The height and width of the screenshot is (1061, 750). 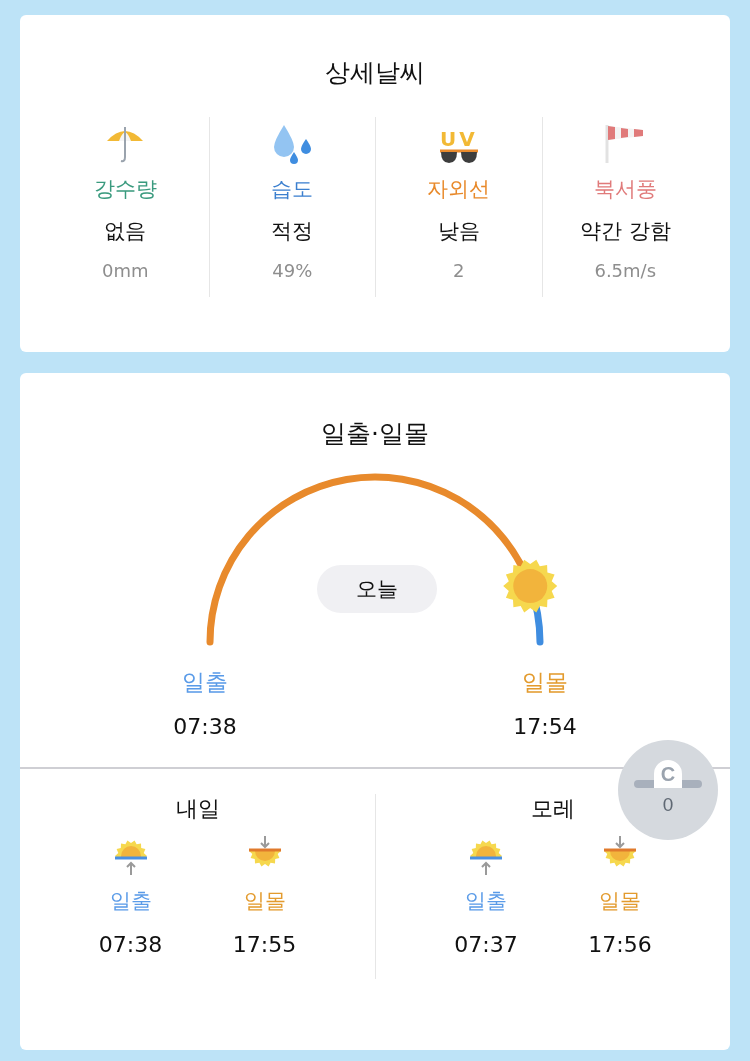 I want to click on day-title: 모레, so click(x=553, y=809).